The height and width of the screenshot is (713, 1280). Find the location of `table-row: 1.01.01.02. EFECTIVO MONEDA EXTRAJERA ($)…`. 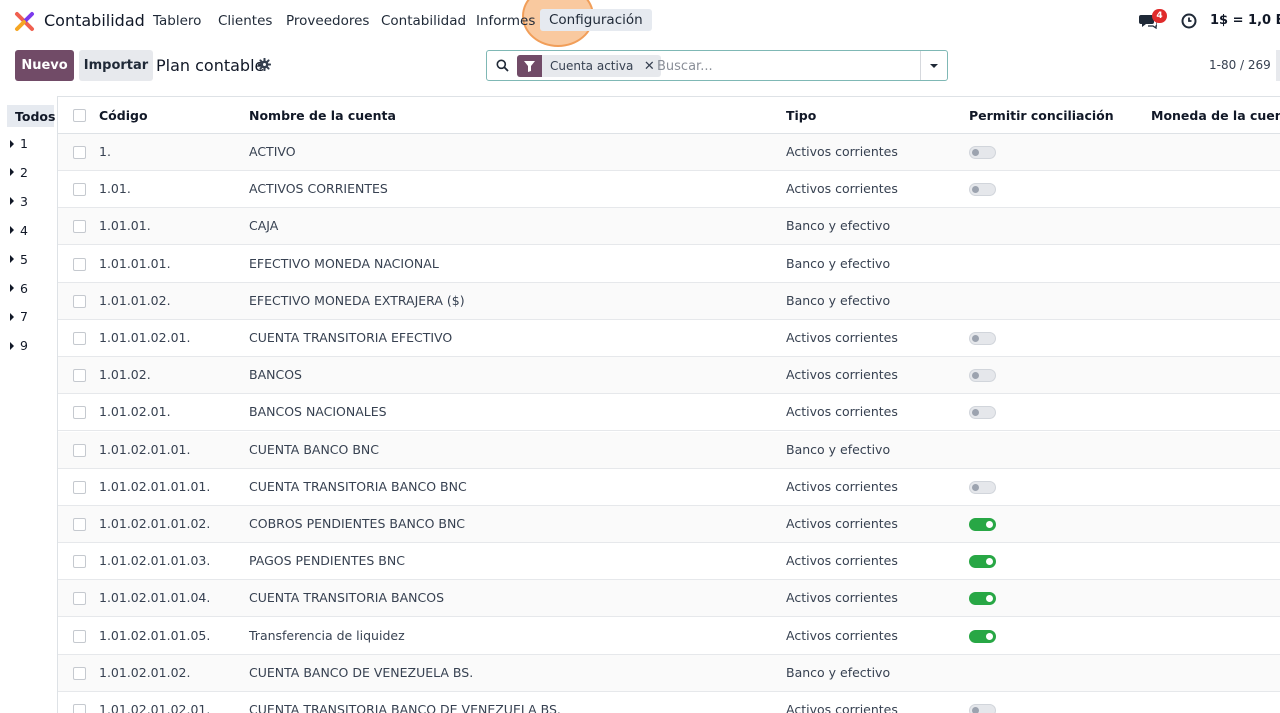

table-row: 1.01.01.02. EFECTIVO MONEDA EXTRAJERA ($)… is located at coordinates (669, 301).